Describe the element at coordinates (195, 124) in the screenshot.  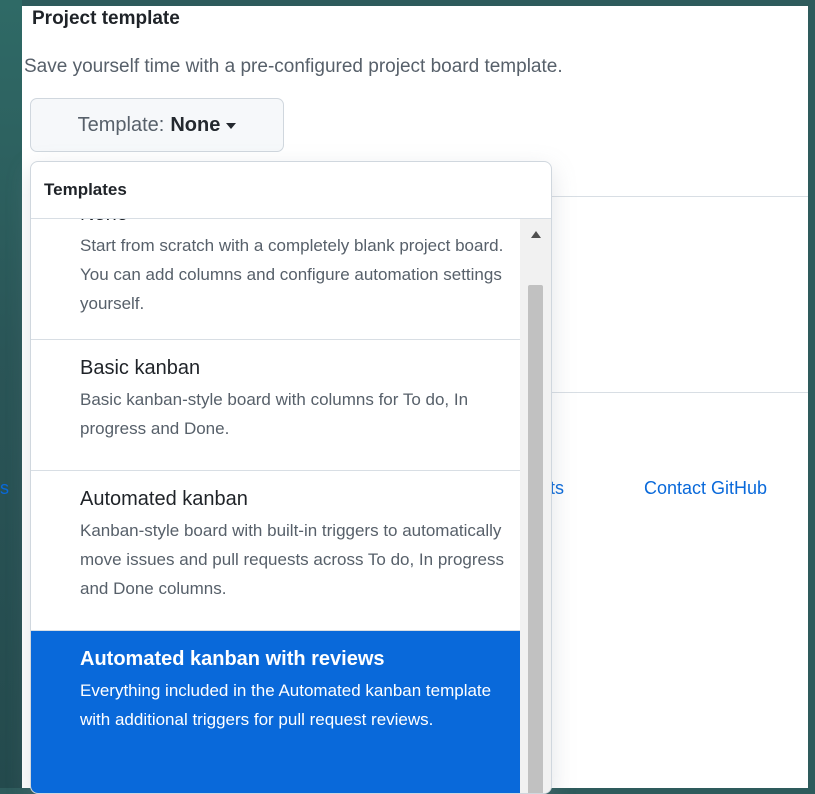
I see `template-button-value: None` at that location.